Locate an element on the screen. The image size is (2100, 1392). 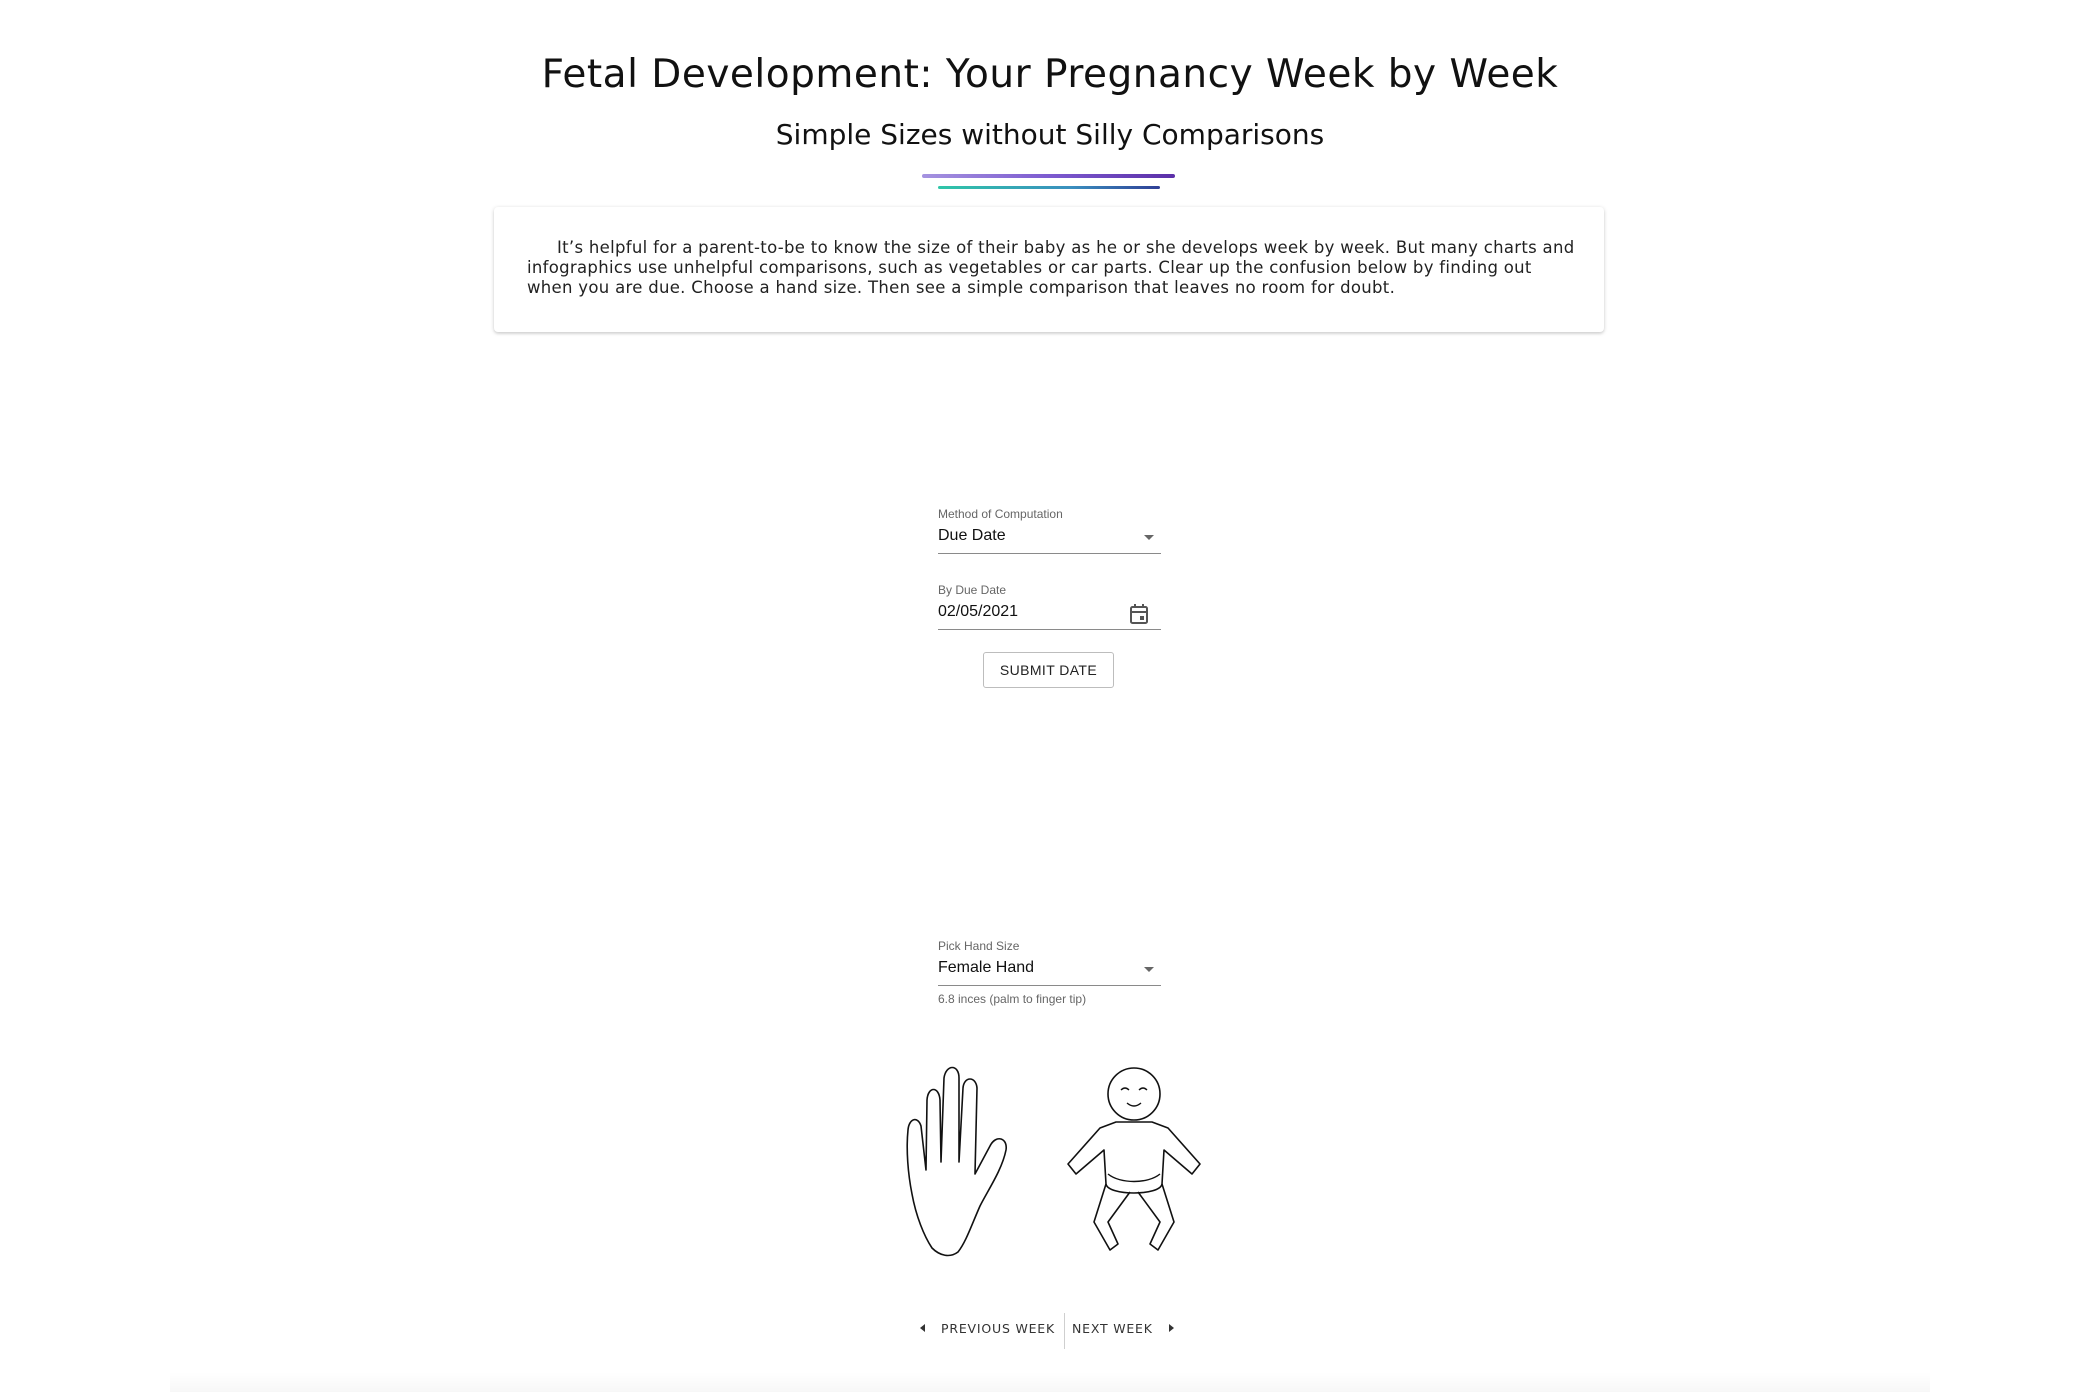
hand-size-helper: 6.8 inces (palm to finger tip) is located at coordinates (1012, 999).